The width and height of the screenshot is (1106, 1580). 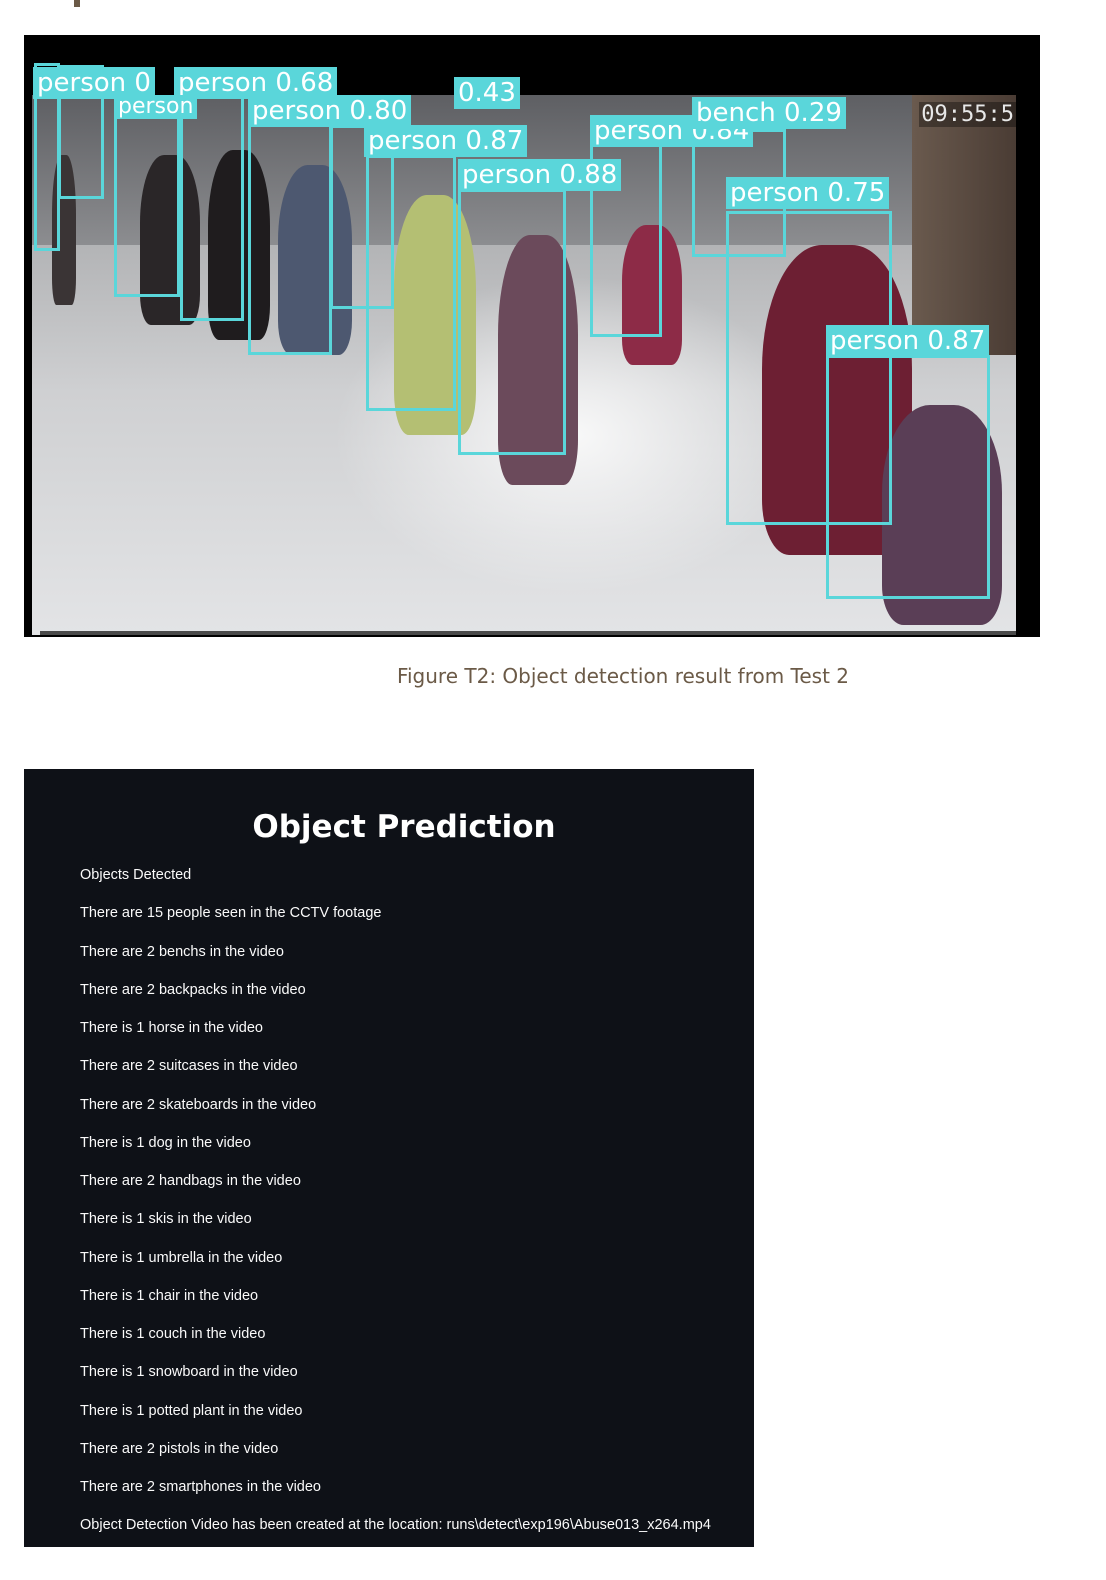 I want to click on heading-fragment, so click(x=77, y=3).